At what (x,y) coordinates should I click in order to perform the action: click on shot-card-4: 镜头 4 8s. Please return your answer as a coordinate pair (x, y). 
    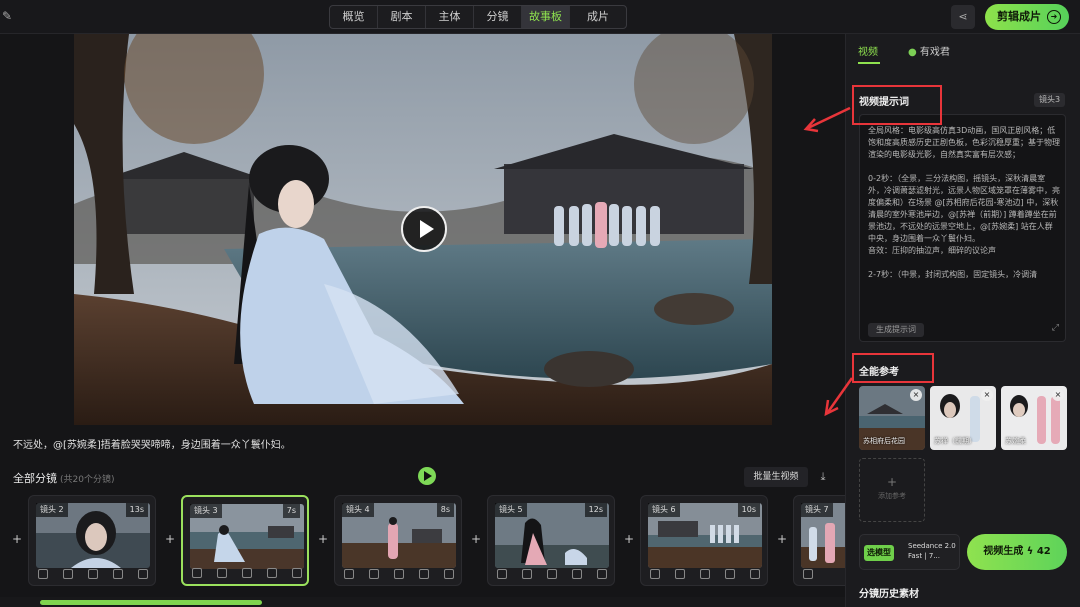
    Looking at the image, I should click on (398, 540).